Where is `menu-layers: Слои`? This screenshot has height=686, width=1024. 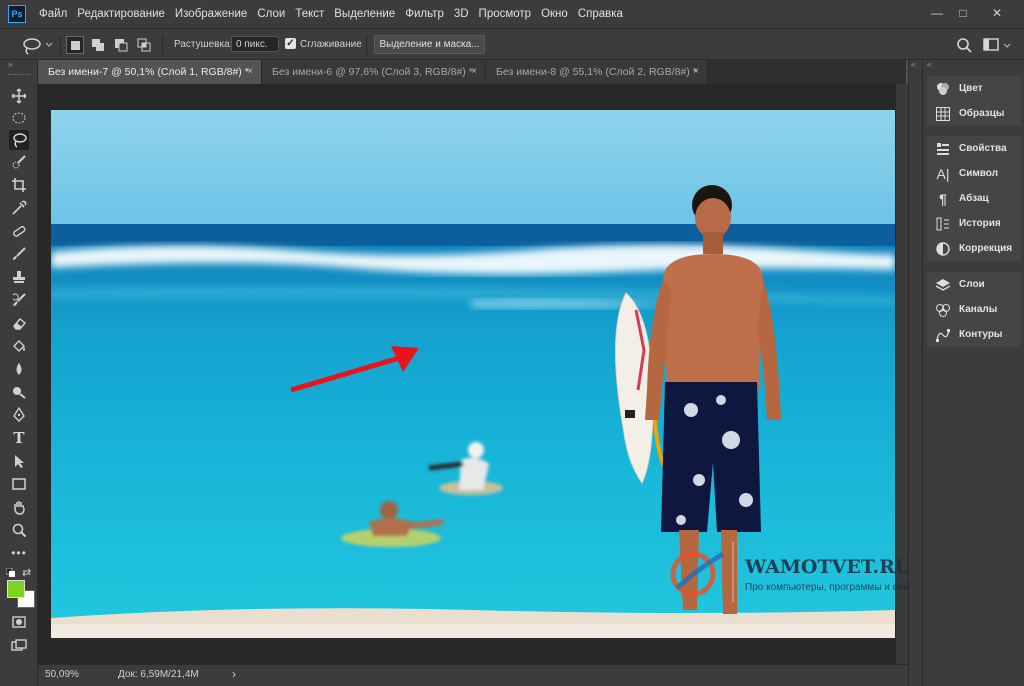 menu-layers: Слои is located at coordinates (271, 14).